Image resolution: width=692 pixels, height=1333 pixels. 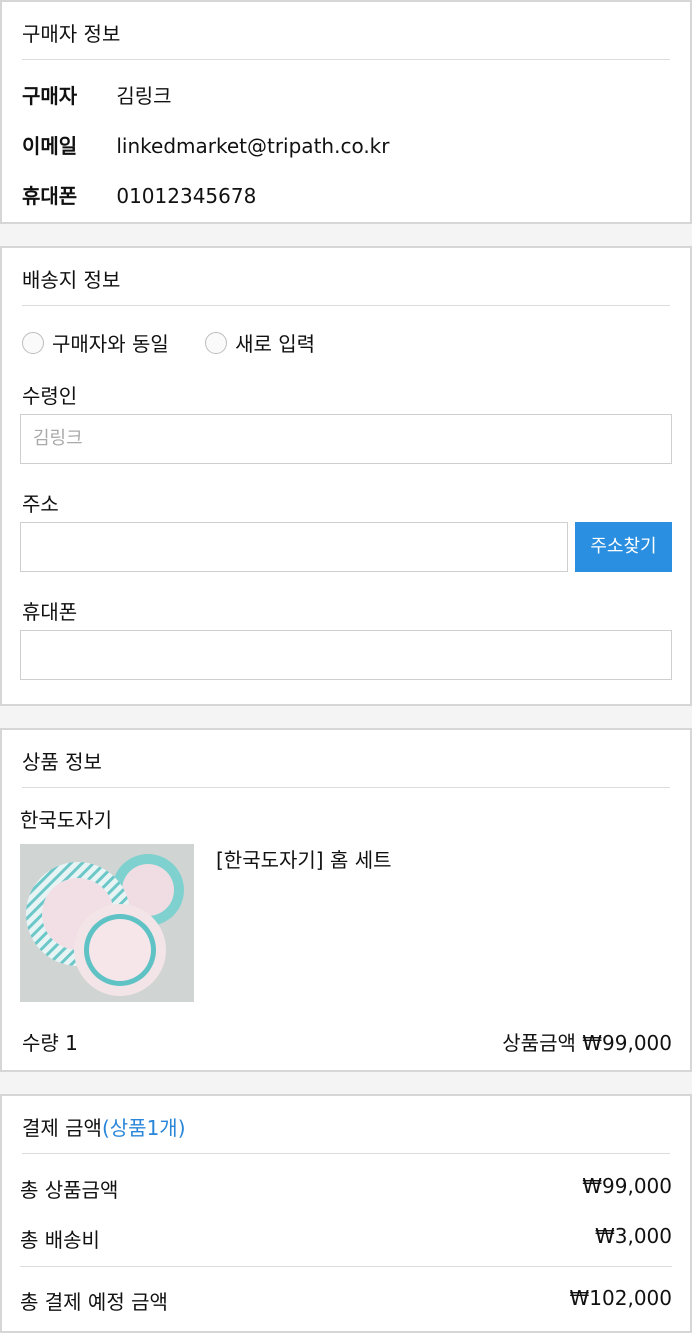 I want to click on address-input, so click(x=294, y=547).